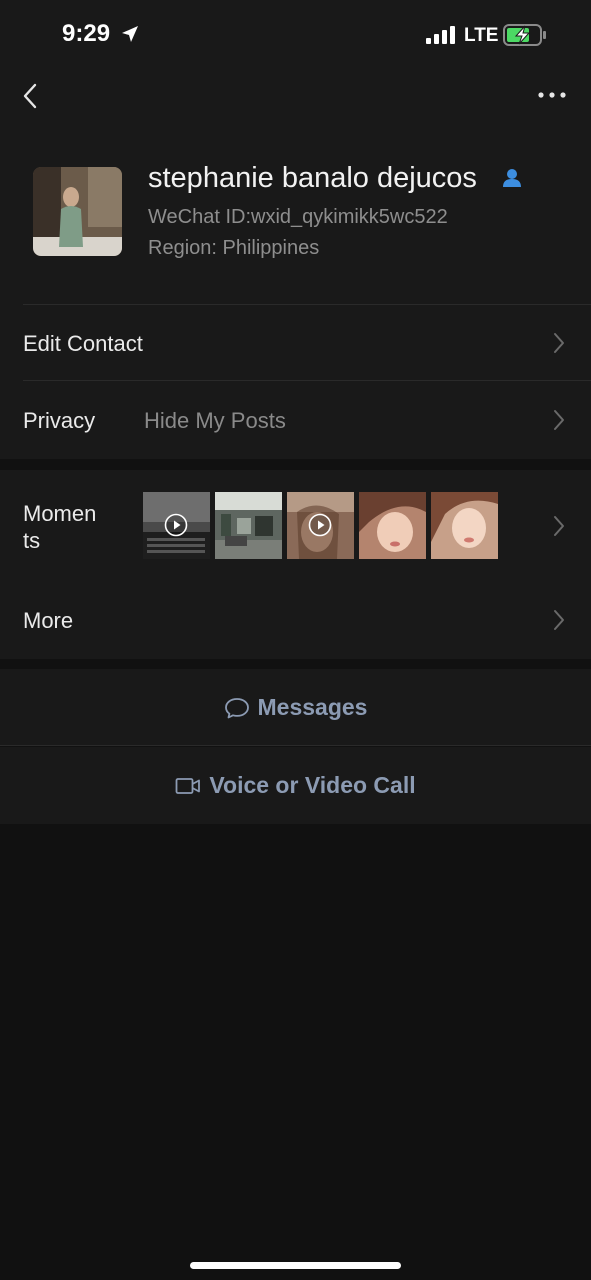 The image size is (591, 1280). I want to click on messages-button: Messages, so click(295, 707).